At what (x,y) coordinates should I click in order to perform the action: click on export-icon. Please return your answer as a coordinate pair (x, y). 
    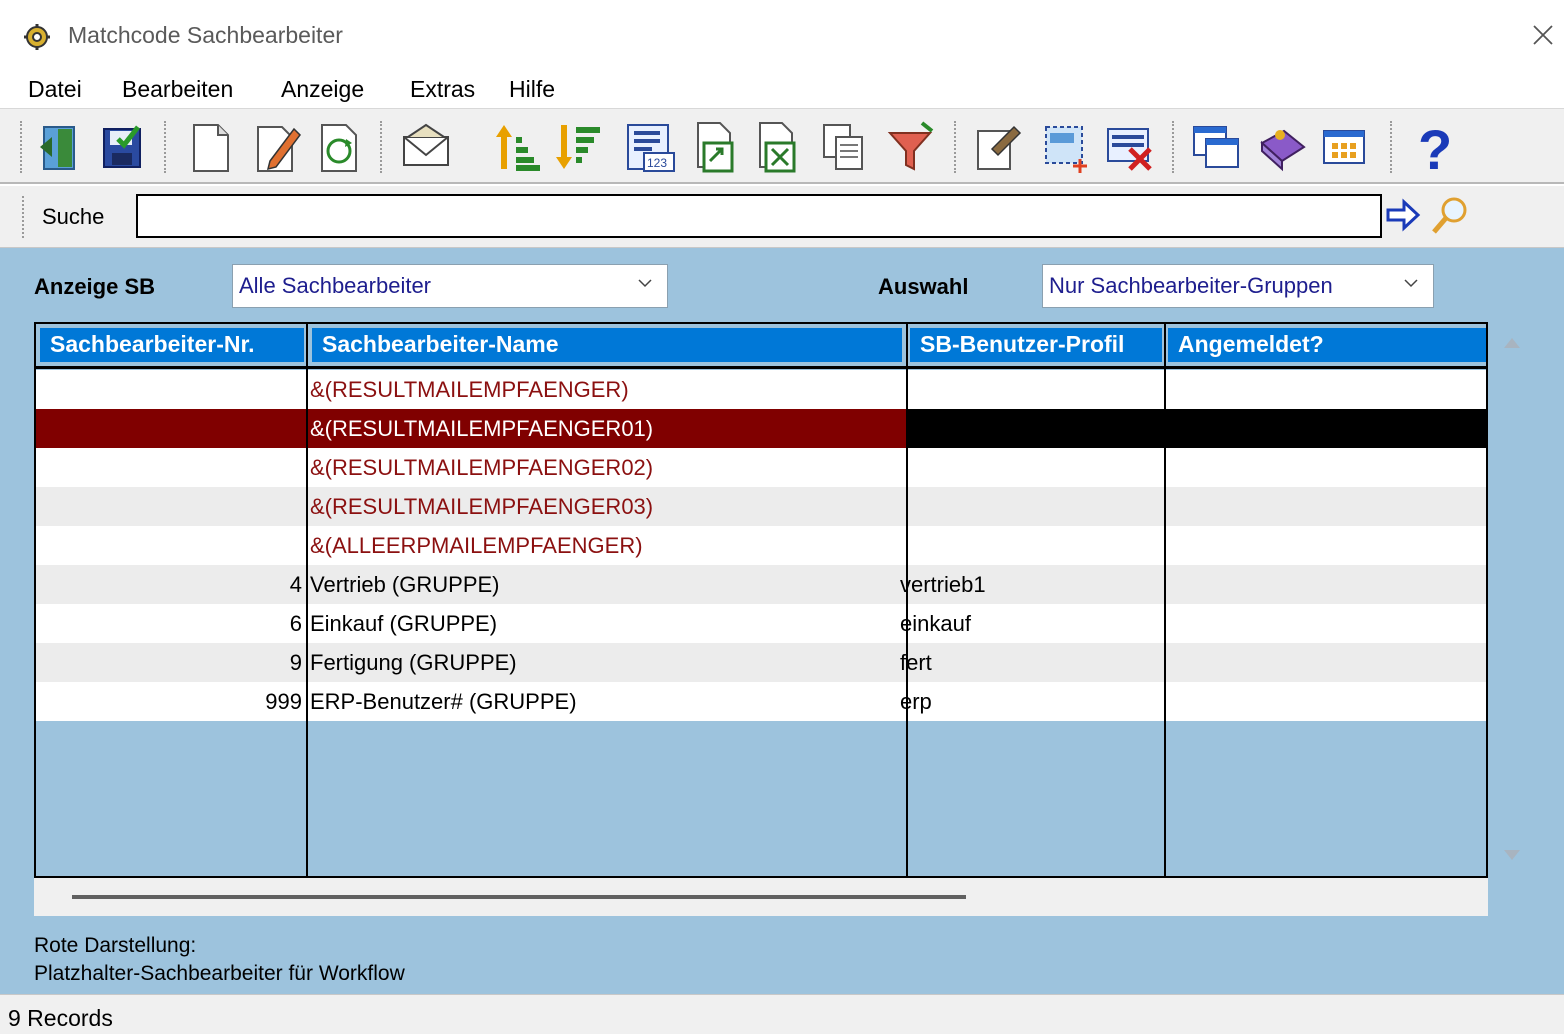
    Looking at the image, I should click on (715, 147).